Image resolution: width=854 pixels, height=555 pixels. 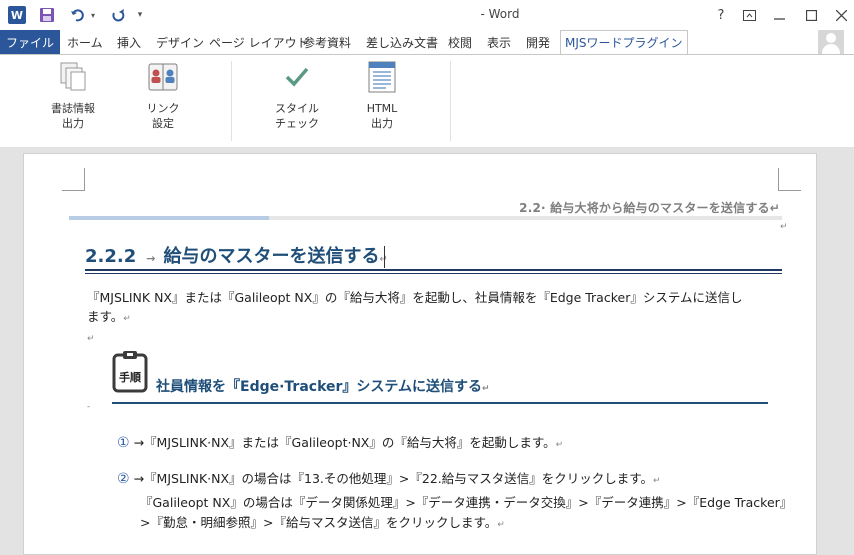 What do you see at coordinates (30, 42) in the screenshot?
I see `tab-file: ファイル` at bounding box center [30, 42].